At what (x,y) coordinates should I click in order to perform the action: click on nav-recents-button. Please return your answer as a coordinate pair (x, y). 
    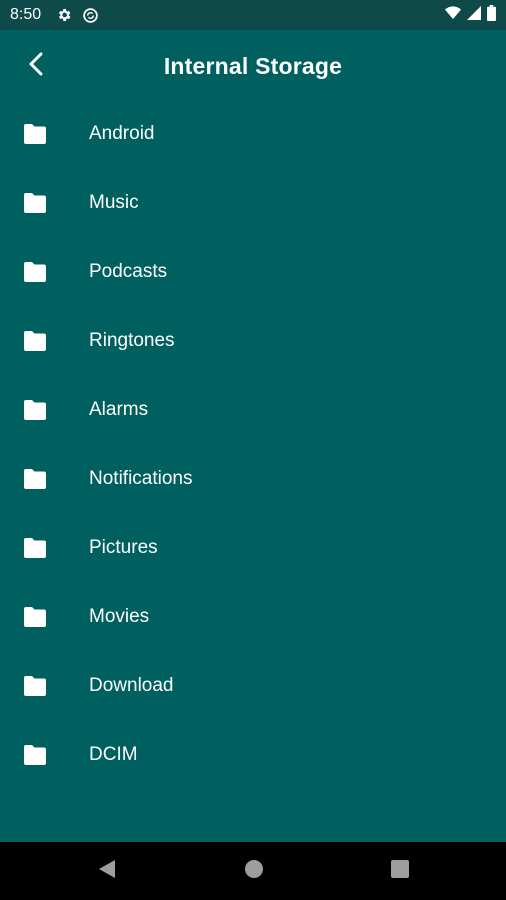
    Looking at the image, I should click on (400, 871).